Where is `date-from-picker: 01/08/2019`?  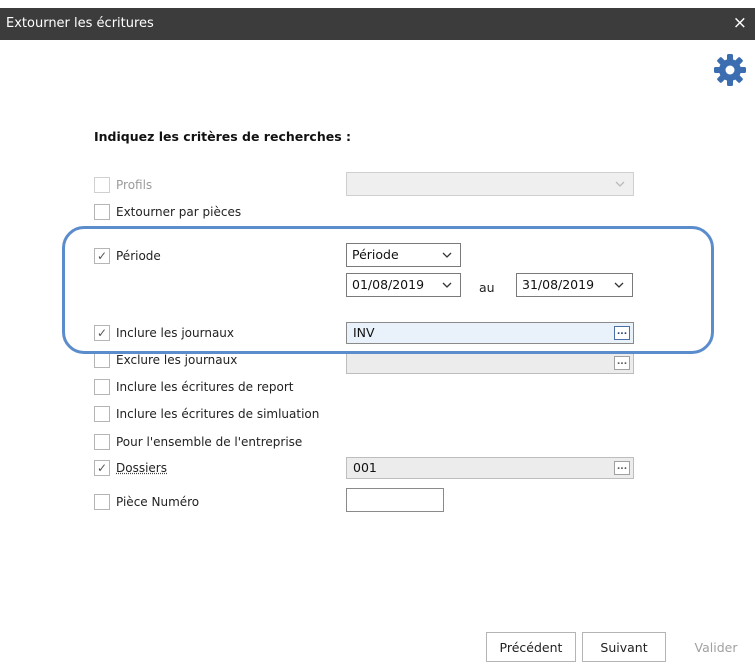
date-from-picker: 01/08/2019 is located at coordinates (403, 285).